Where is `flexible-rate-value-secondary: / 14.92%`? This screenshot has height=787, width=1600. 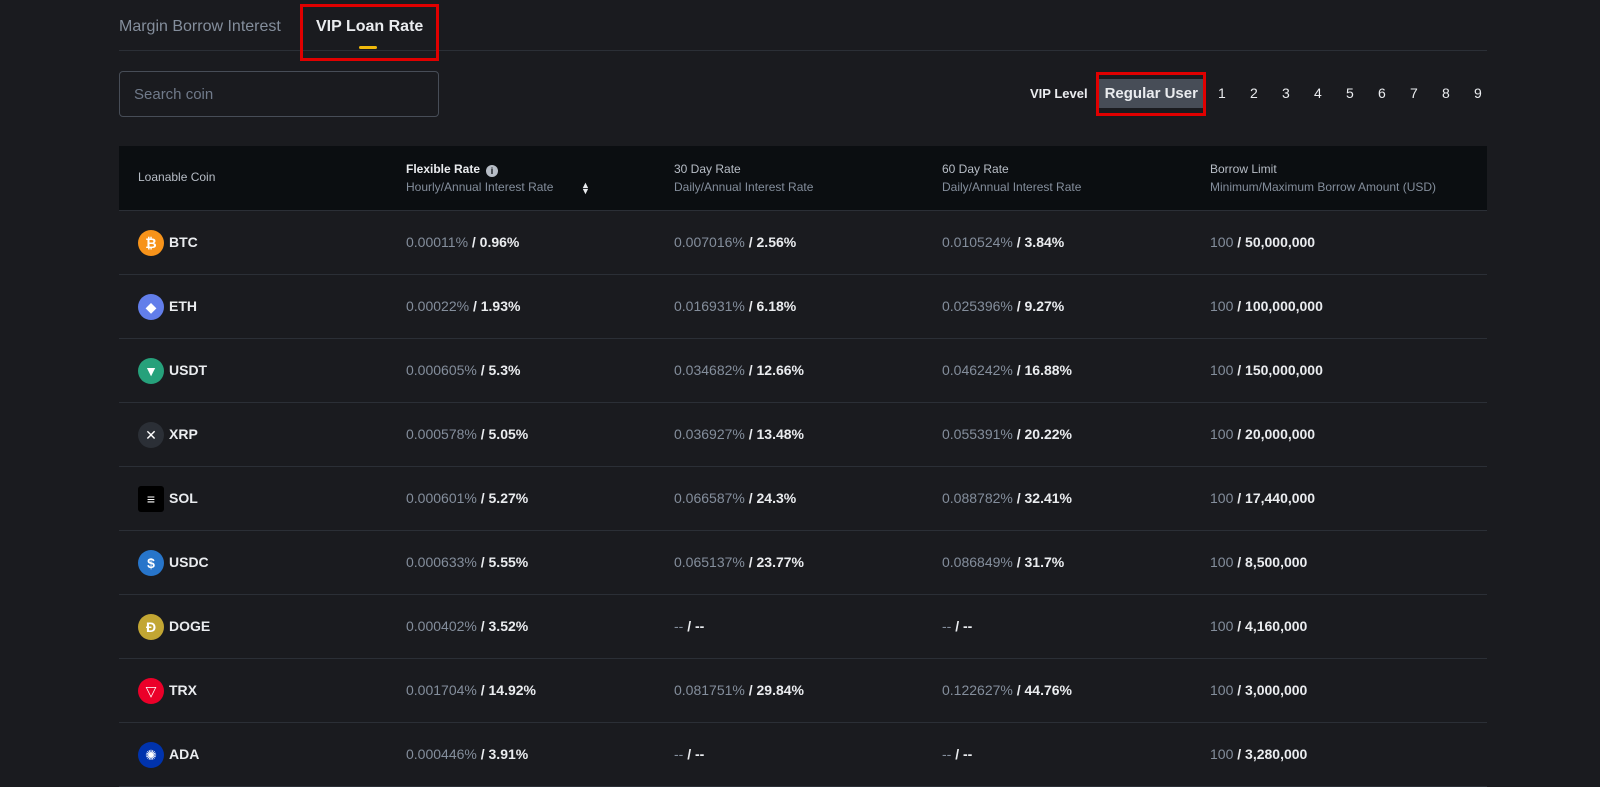 flexible-rate-value-secondary: / 14.92% is located at coordinates (508, 690).